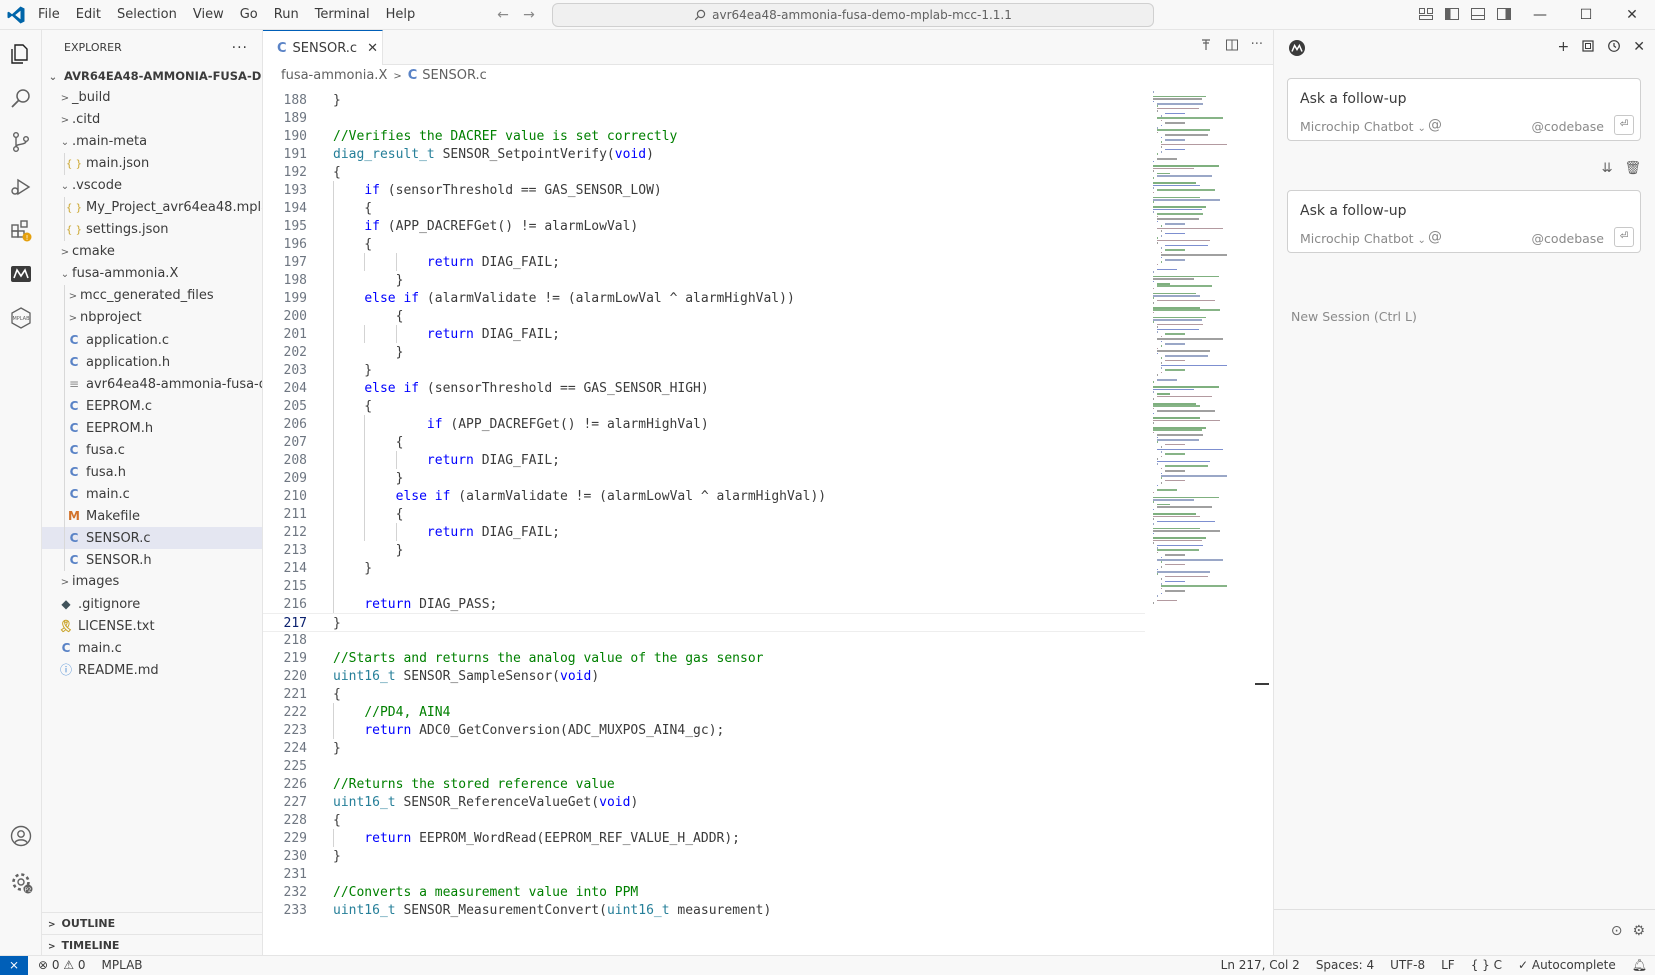 This screenshot has height=975, width=1655. I want to click on explorer-icon, so click(21, 54).